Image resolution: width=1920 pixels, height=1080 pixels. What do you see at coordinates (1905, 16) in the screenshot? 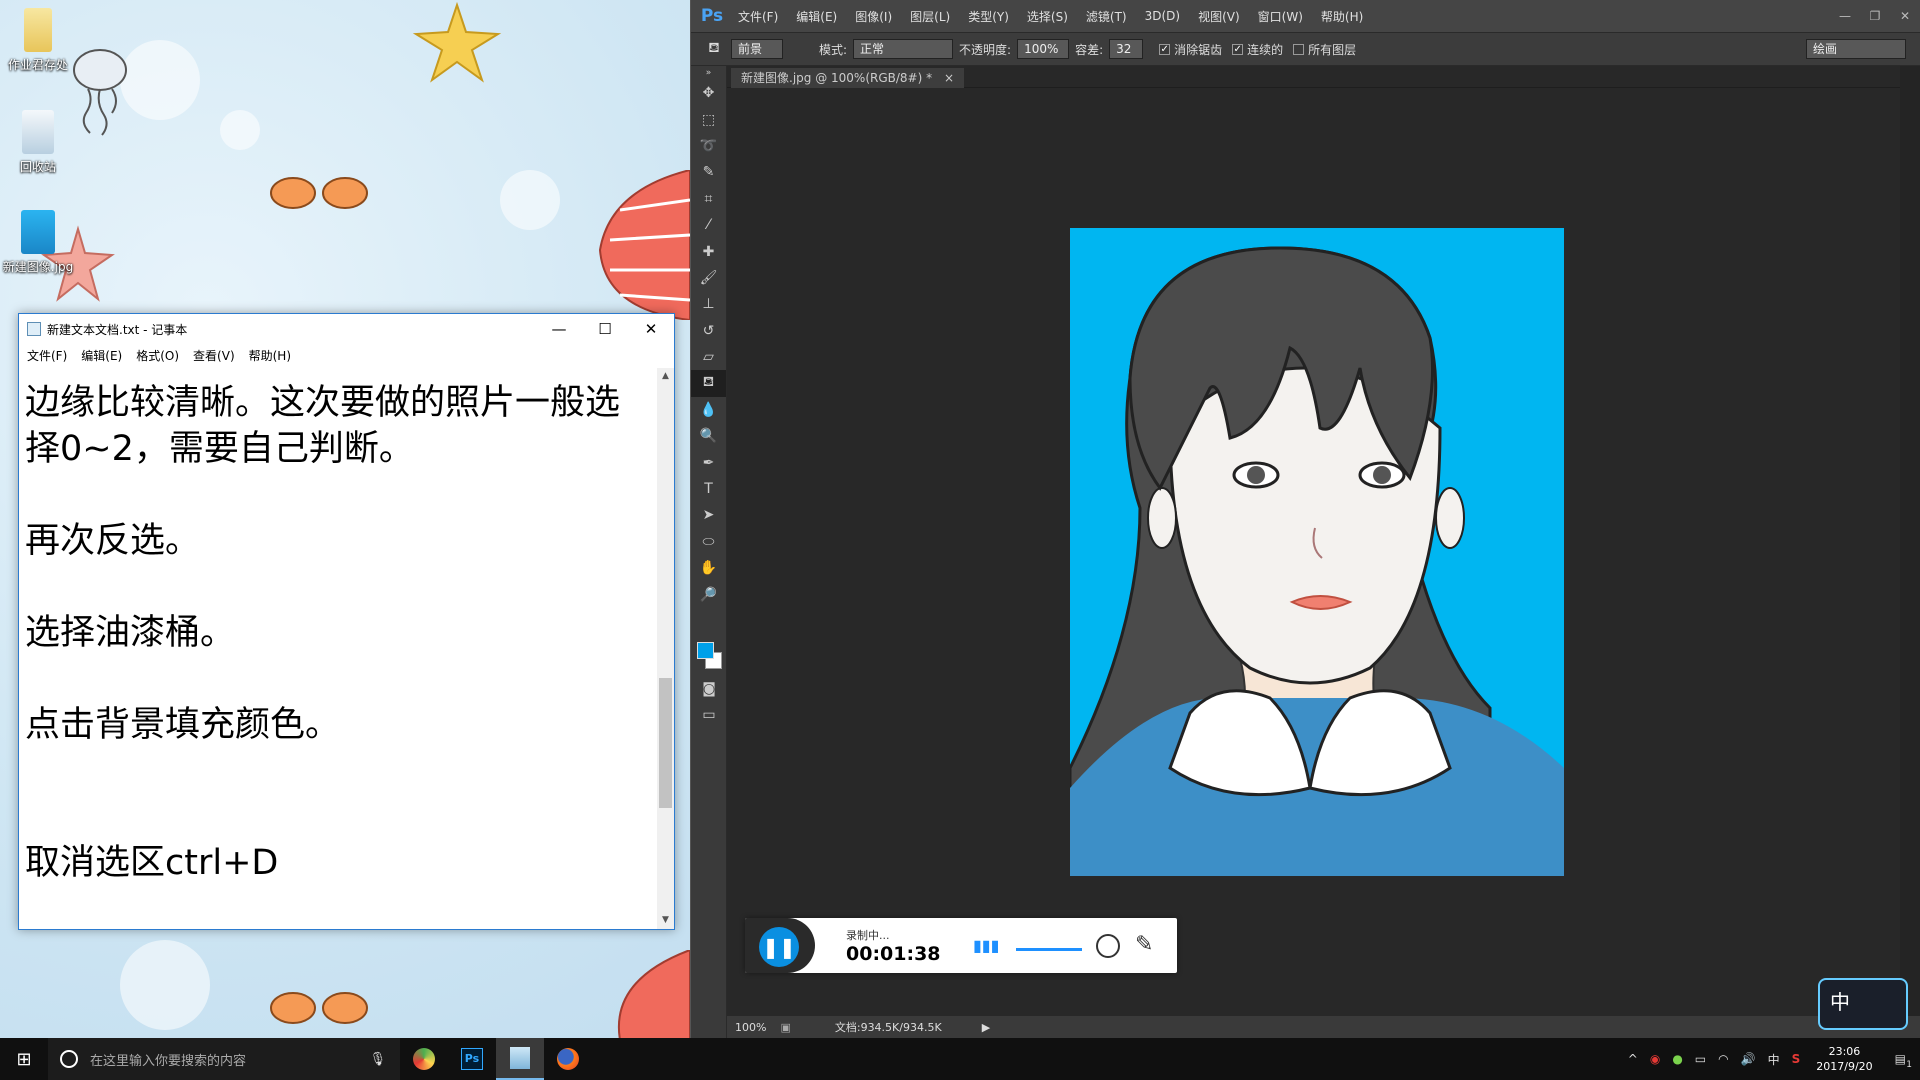
I see `ps-close-icon: ✕` at bounding box center [1905, 16].